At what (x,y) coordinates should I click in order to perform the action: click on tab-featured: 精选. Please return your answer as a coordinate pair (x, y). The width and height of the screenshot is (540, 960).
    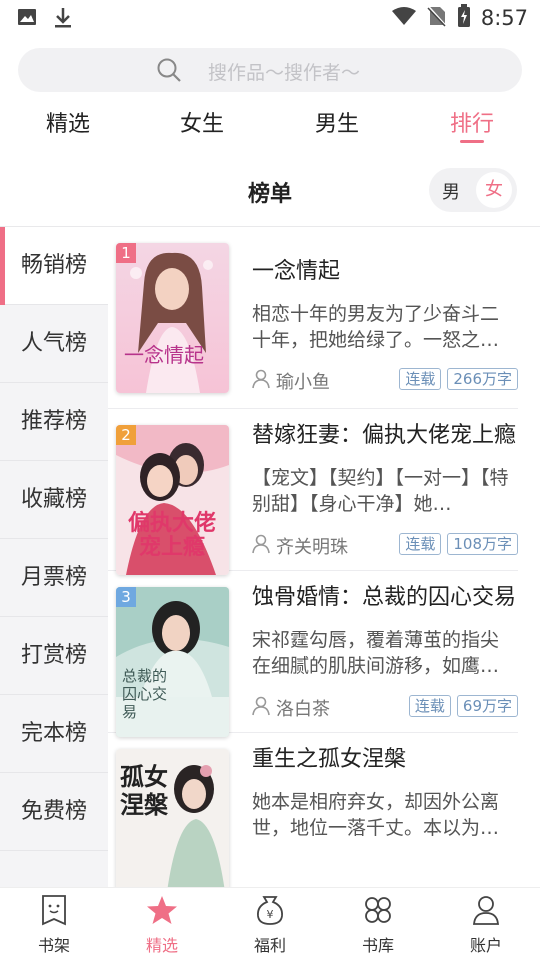
    Looking at the image, I should click on (68, 122).